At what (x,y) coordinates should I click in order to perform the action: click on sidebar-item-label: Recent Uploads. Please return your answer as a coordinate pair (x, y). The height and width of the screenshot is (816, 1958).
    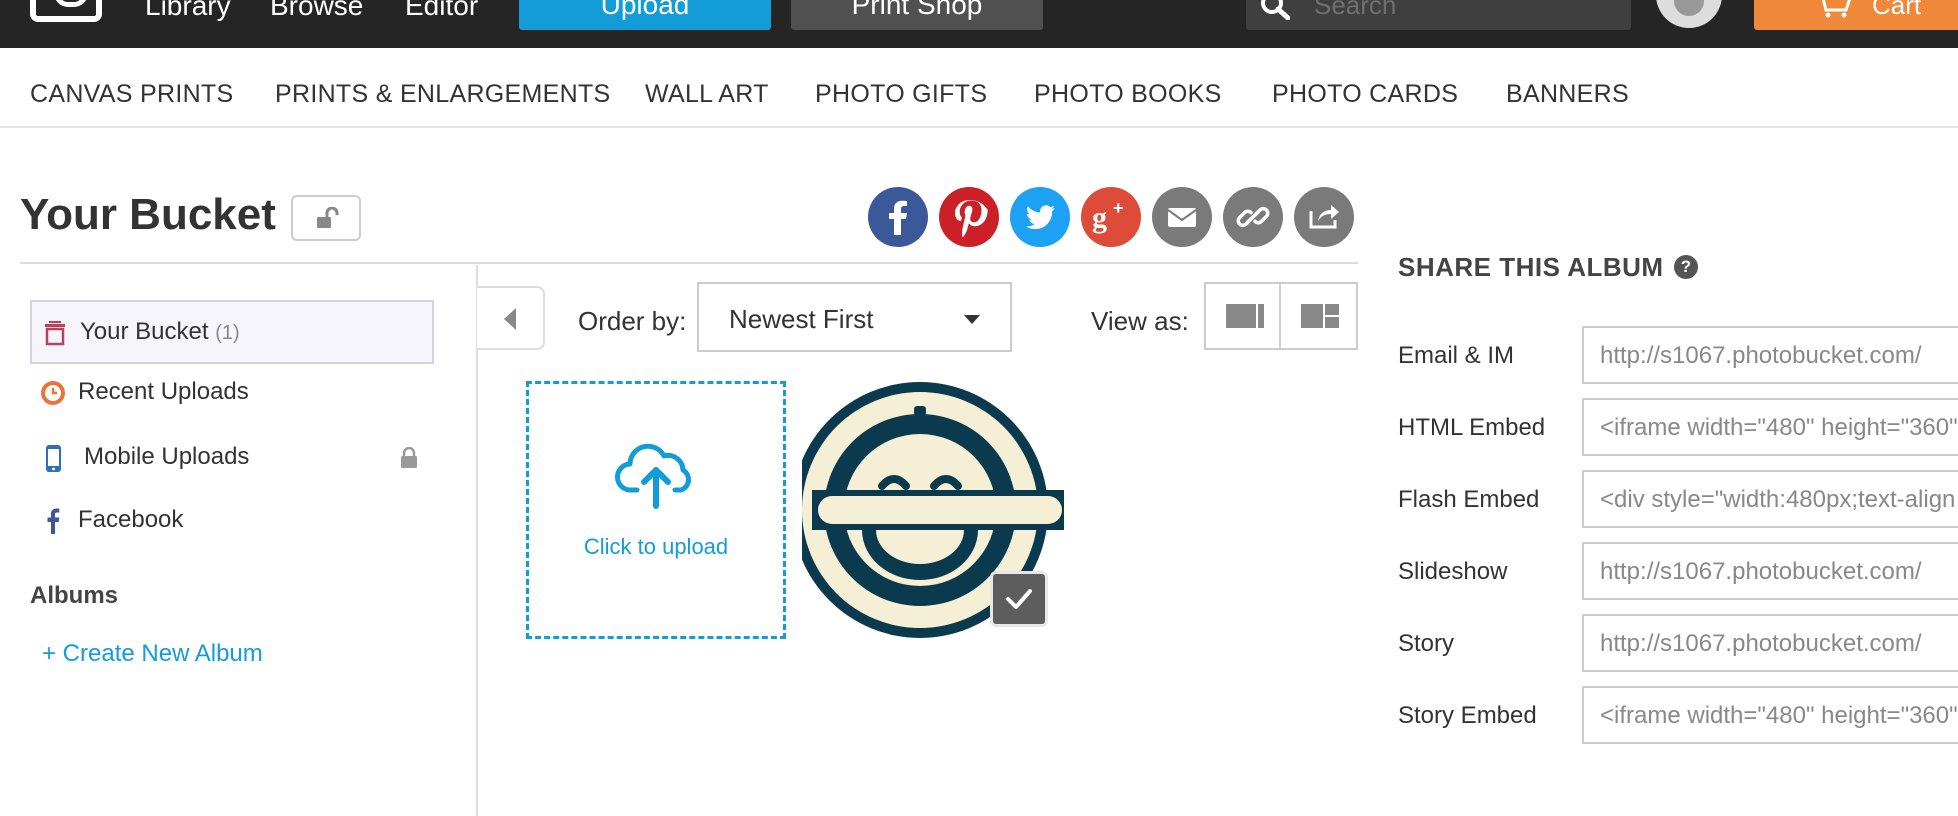
    Looking at the image, I should click on (163, 391).